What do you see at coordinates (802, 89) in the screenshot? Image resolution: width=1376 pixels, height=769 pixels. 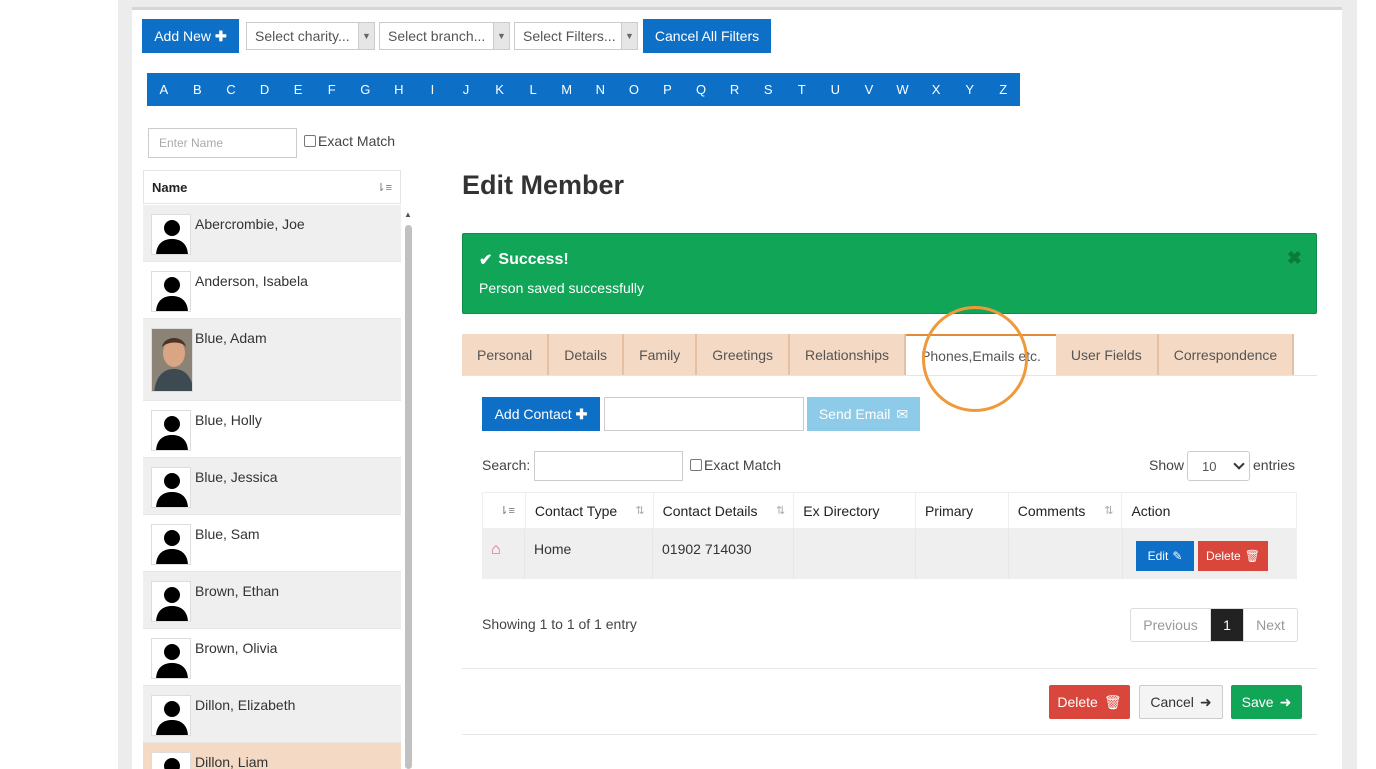 I see `alphabet-letter-t: T` at bounding box center [802, 89].